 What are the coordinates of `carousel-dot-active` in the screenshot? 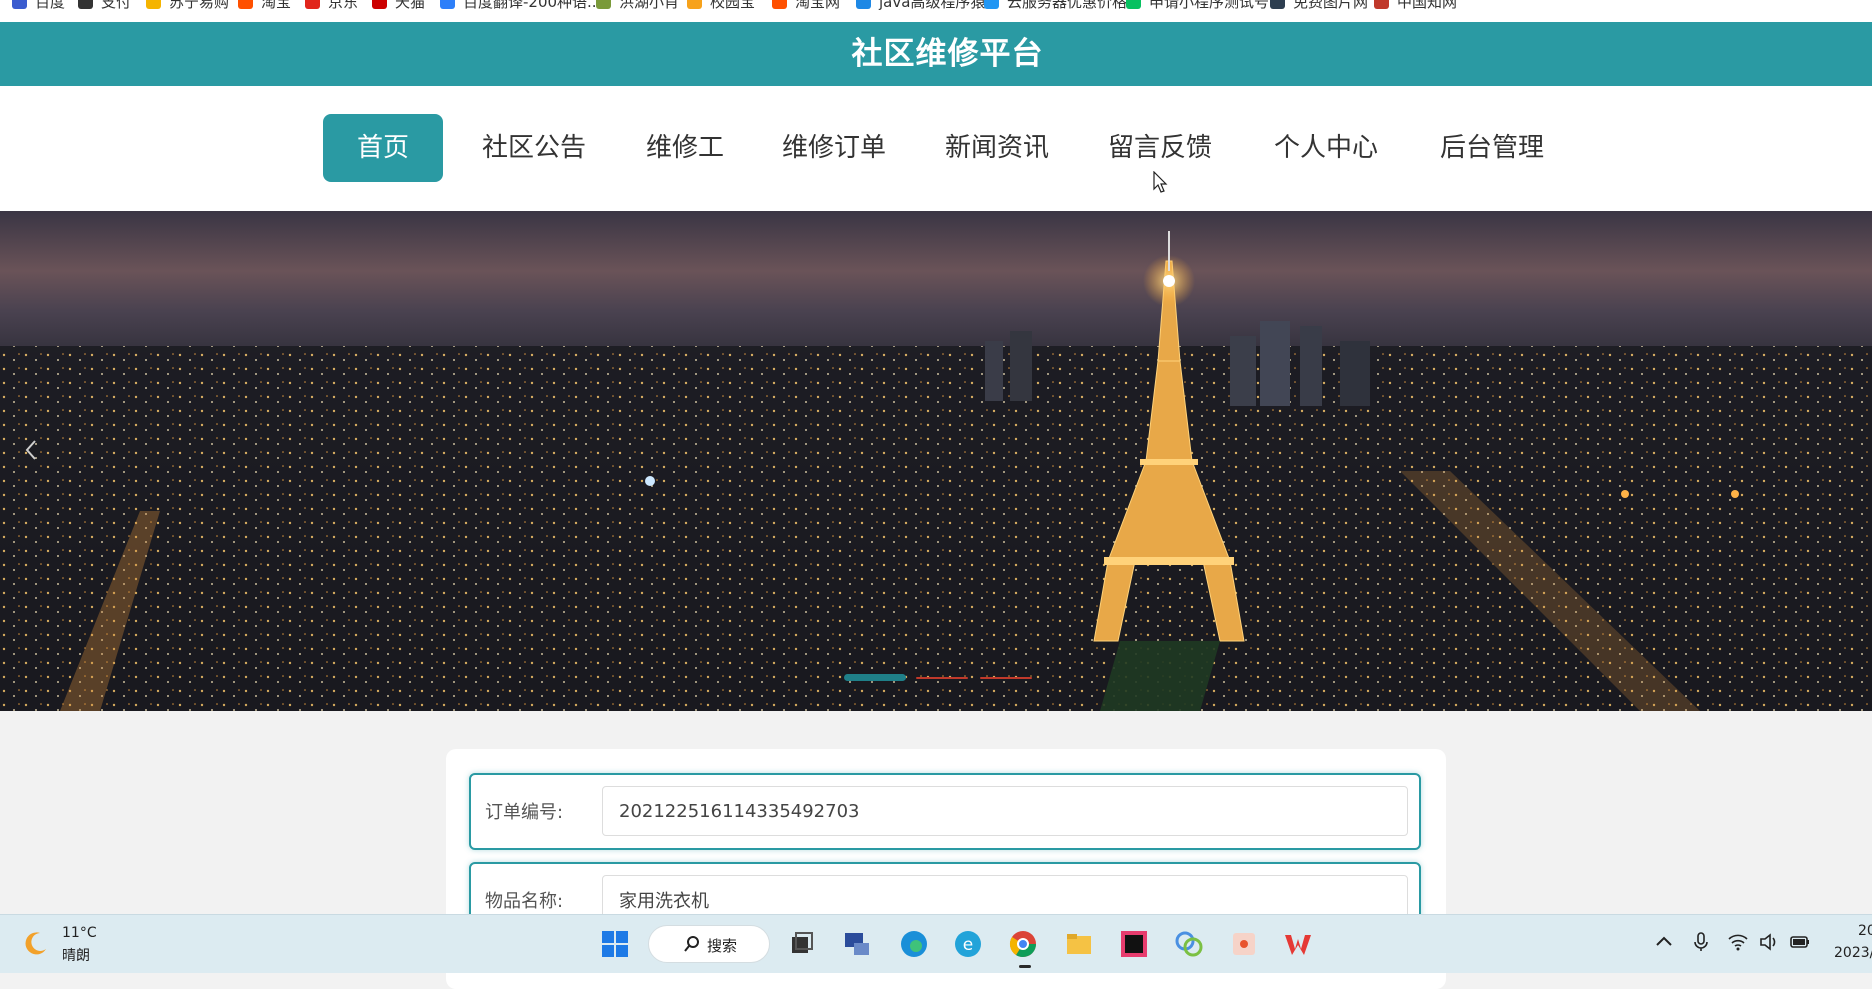 It's located at (875, 677).